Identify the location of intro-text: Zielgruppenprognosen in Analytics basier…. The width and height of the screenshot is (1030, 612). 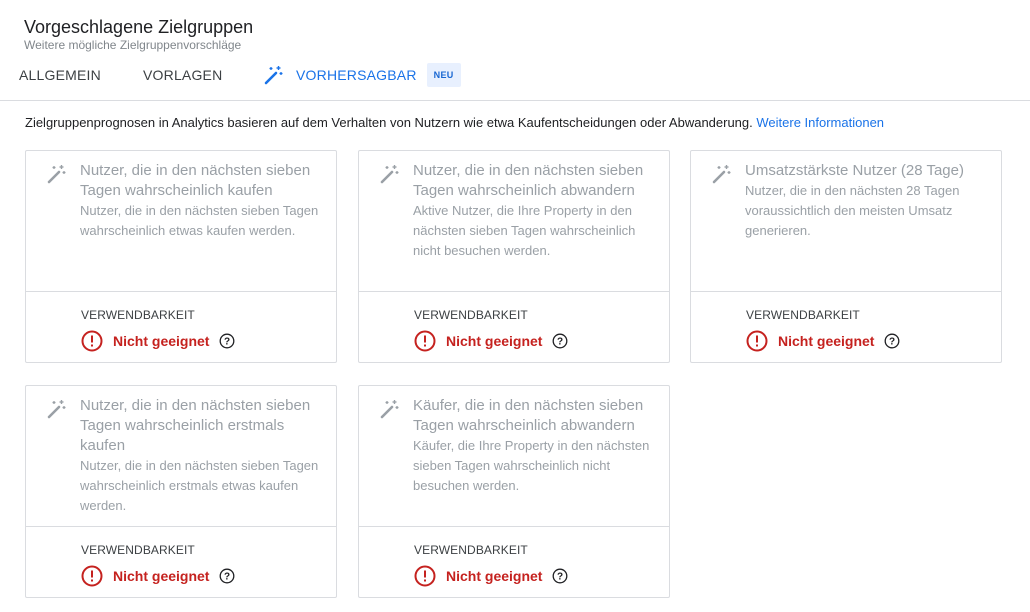
(454, 122).